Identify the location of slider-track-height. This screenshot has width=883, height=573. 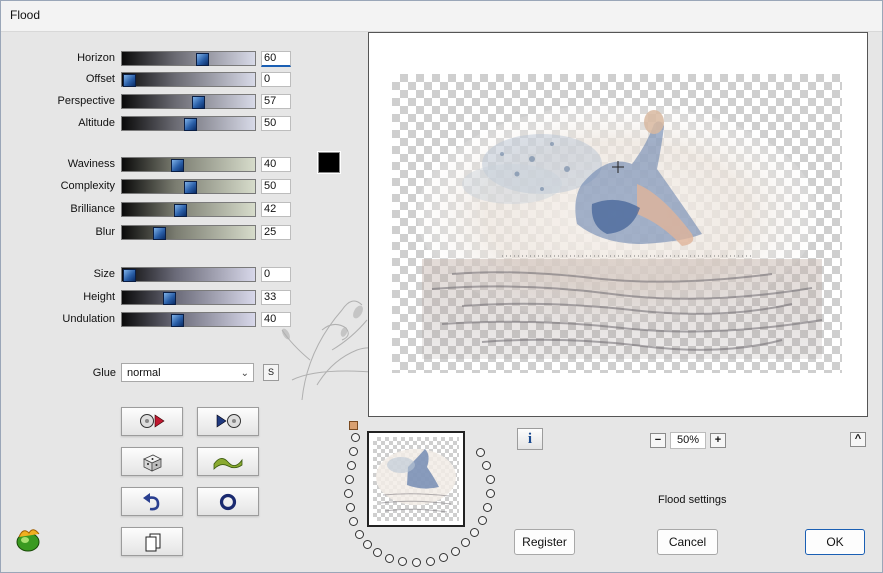
(188, 297).